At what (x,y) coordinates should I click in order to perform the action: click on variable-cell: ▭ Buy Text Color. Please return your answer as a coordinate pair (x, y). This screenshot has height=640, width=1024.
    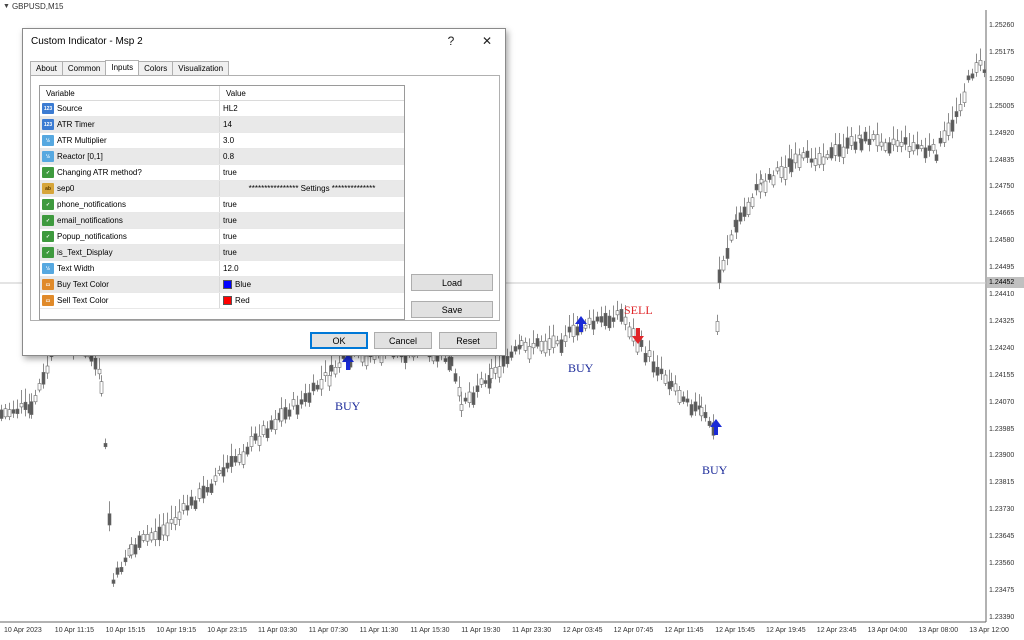
    Looking at the image, I should click on (130, 284).